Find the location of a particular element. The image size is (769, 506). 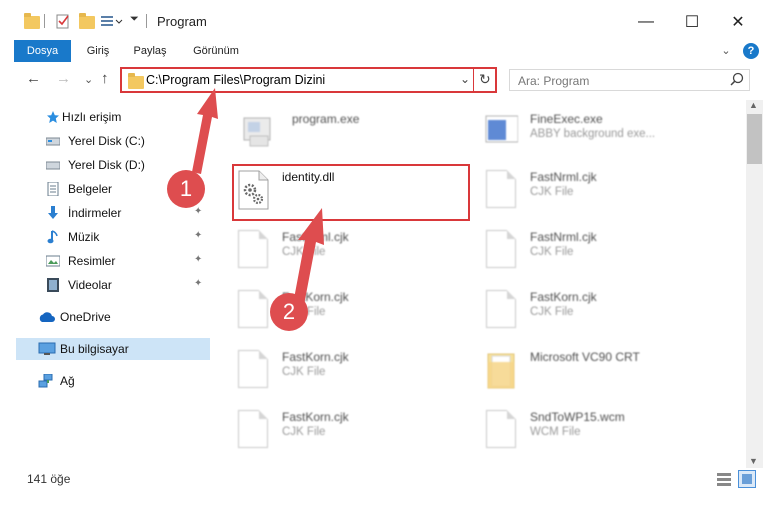

magnifier-icon is located at coordinates (737, 80).